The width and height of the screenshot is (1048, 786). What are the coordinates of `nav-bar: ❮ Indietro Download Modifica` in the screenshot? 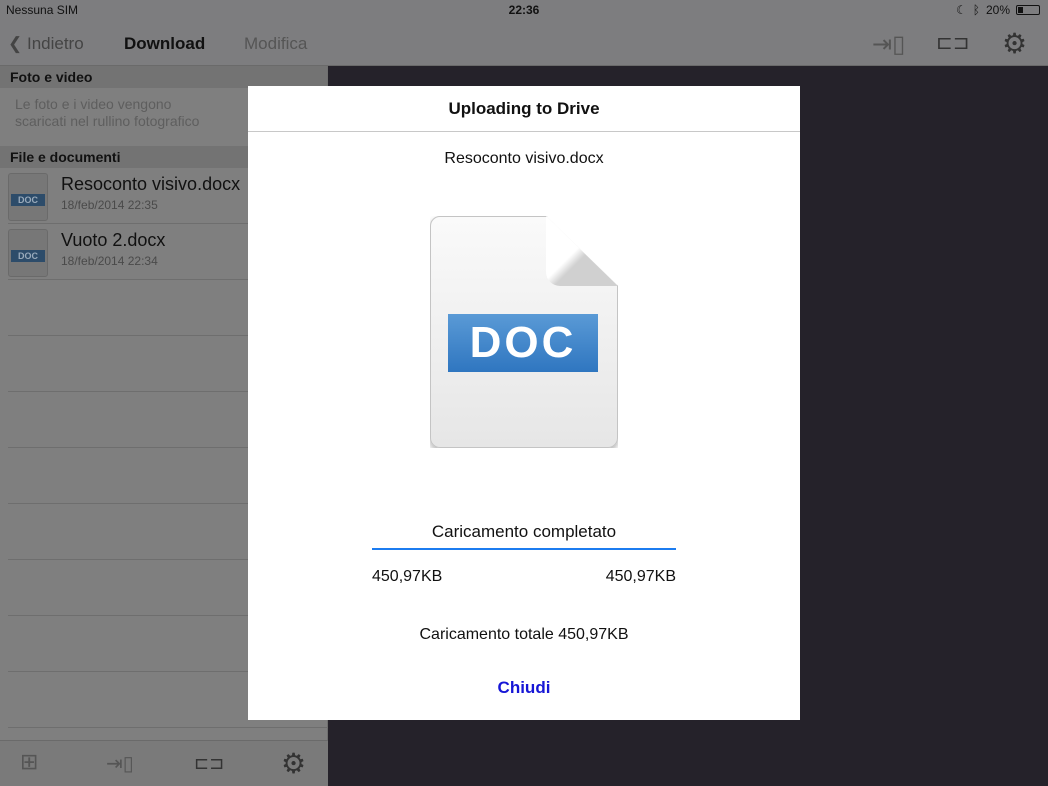 It's located at (164, 43).